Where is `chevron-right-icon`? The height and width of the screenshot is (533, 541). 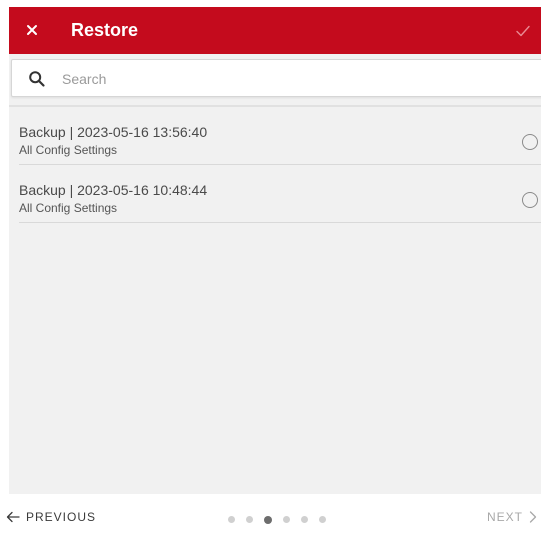
chevron-right-icon is located at coordinates (533, 517).